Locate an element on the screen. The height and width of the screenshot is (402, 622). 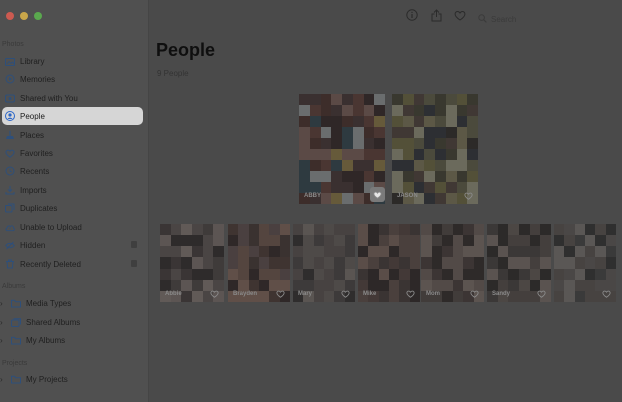
person-name: Sandy is located at coordinates (501, 294).